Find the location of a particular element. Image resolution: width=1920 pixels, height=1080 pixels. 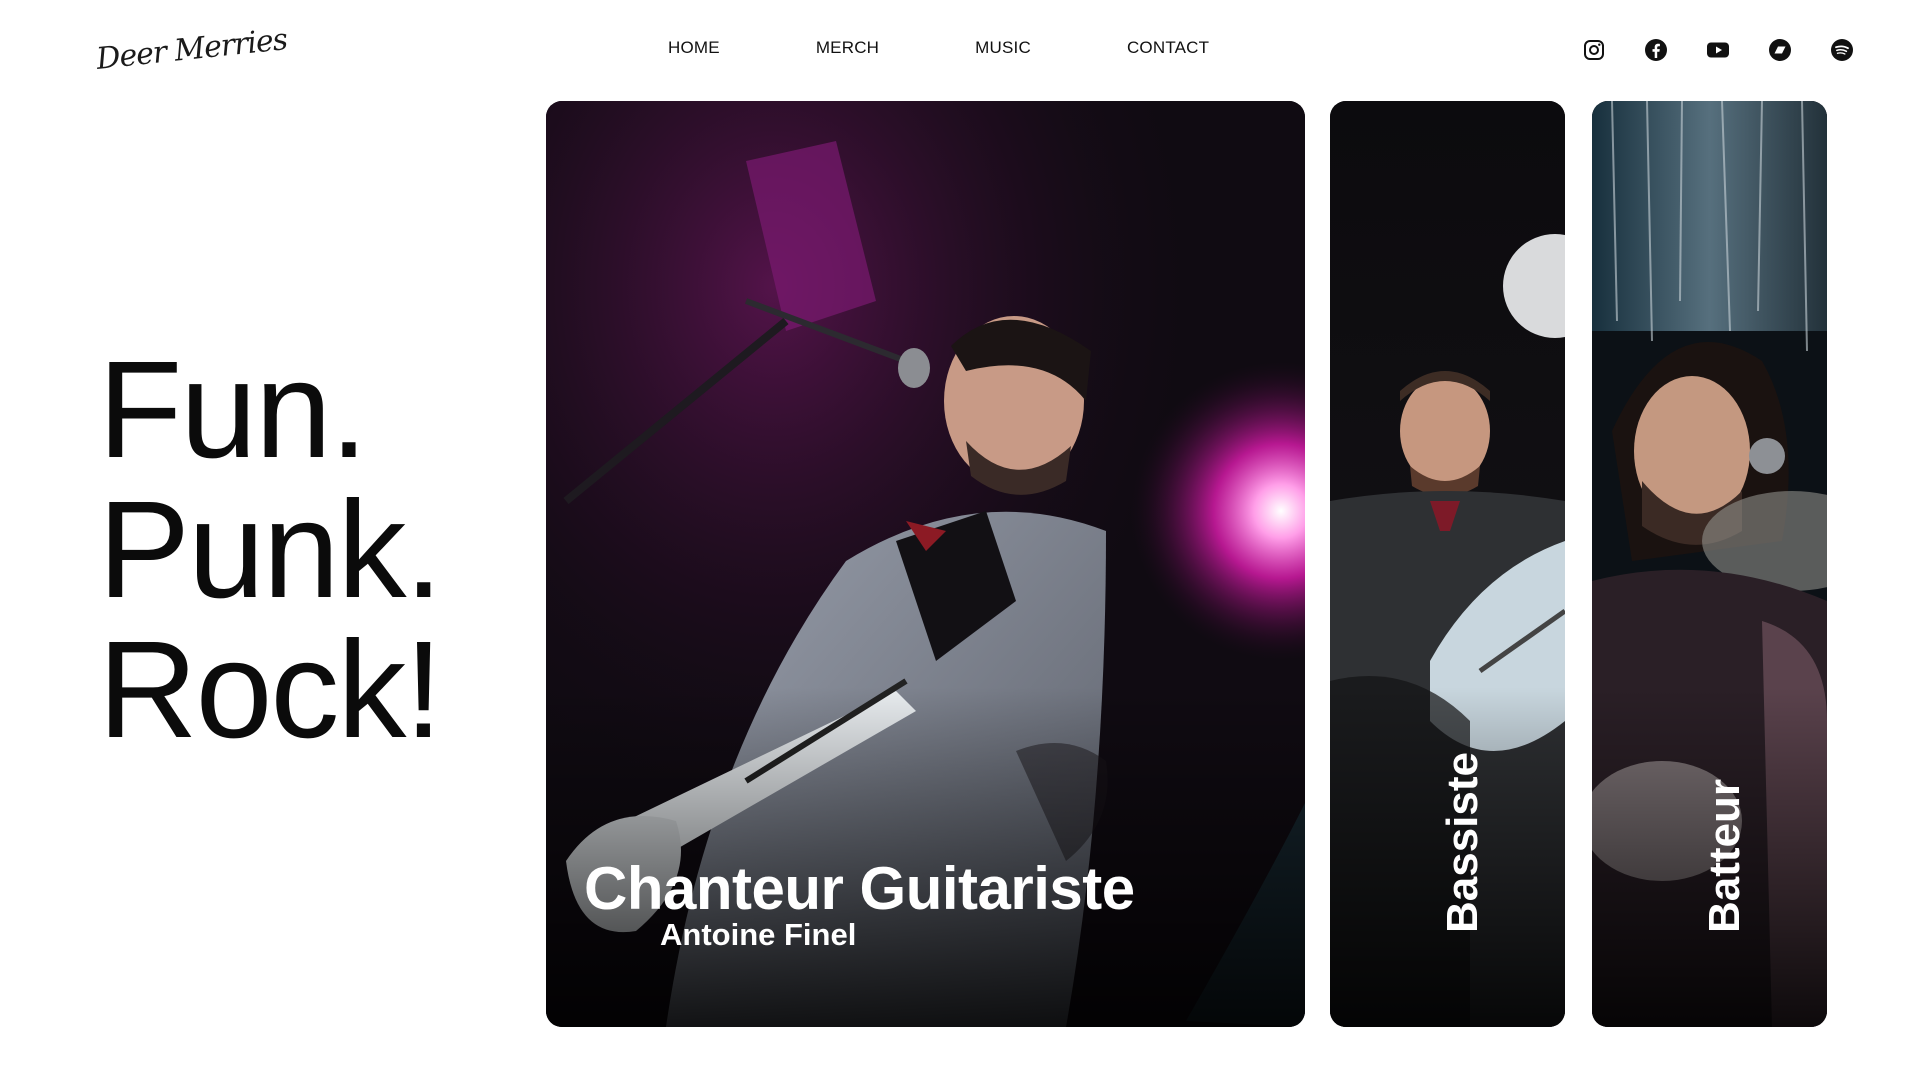

member-role: Chanteur Guitariste is located at coordinates (859, 888).